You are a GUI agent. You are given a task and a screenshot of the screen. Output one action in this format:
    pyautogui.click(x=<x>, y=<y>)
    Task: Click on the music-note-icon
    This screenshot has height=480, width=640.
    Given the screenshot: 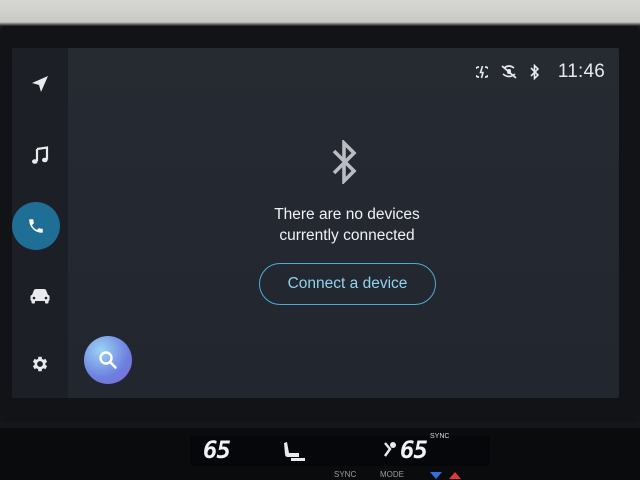 What is the action you would take?
    pyautogui.click(x=40, y=155)
    